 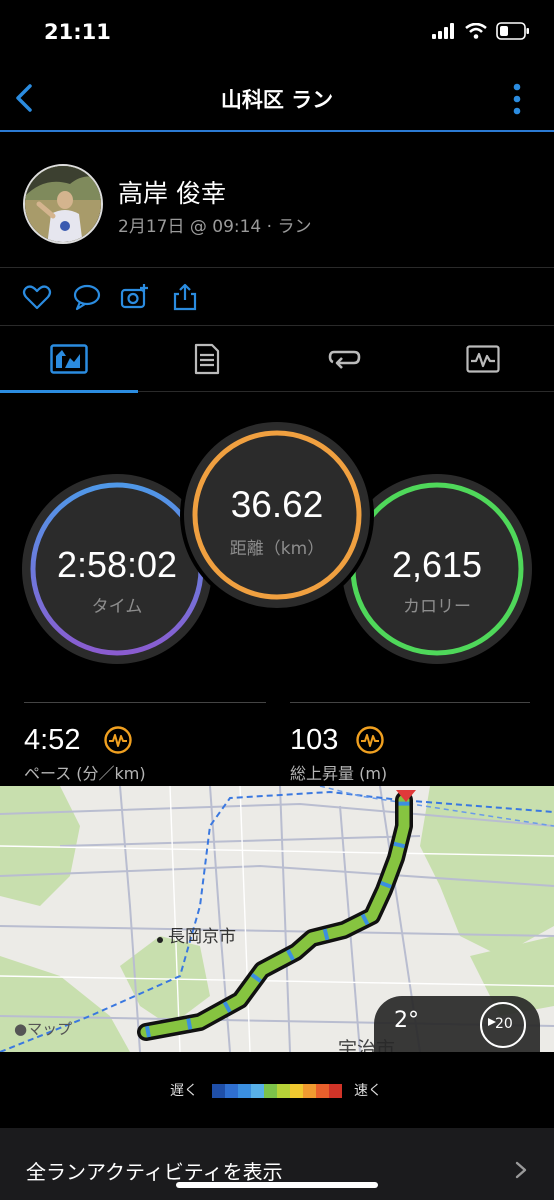 What do you see at coordinates (43, 1029) in the screenshot?
I see `map-attribution: ●マップ` at bounding box center [43, 1029].